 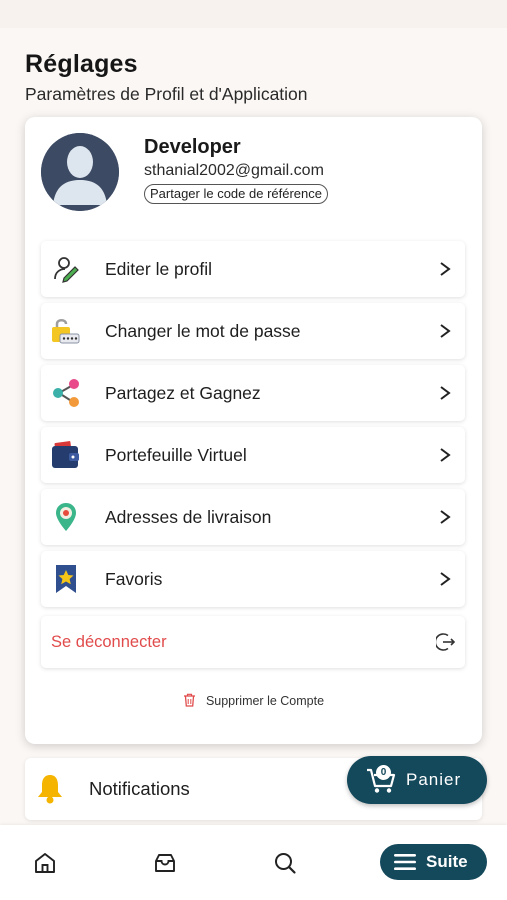 What do you see at coordinates (183, 393) in the screenshot?
I see `menu-item-label: Partagez et Gagnez` at bounding box center [183, 393].